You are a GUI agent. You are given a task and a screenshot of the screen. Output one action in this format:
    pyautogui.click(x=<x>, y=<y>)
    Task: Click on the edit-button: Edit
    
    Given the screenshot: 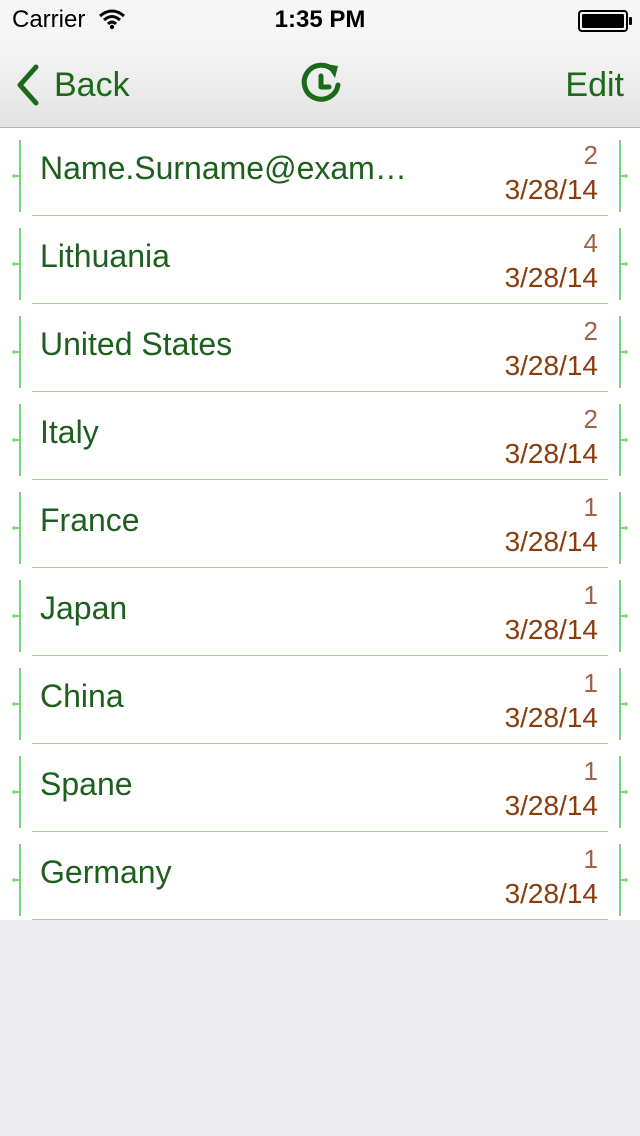 What is the action you would take?
    pyautogui.click(x=594, y=85)
    